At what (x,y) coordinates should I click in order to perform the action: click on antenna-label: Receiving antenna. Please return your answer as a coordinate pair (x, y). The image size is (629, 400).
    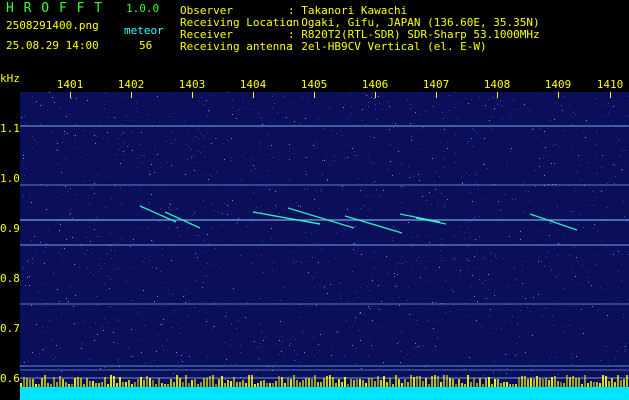
    Looking at the image, I should click on (236, 46).